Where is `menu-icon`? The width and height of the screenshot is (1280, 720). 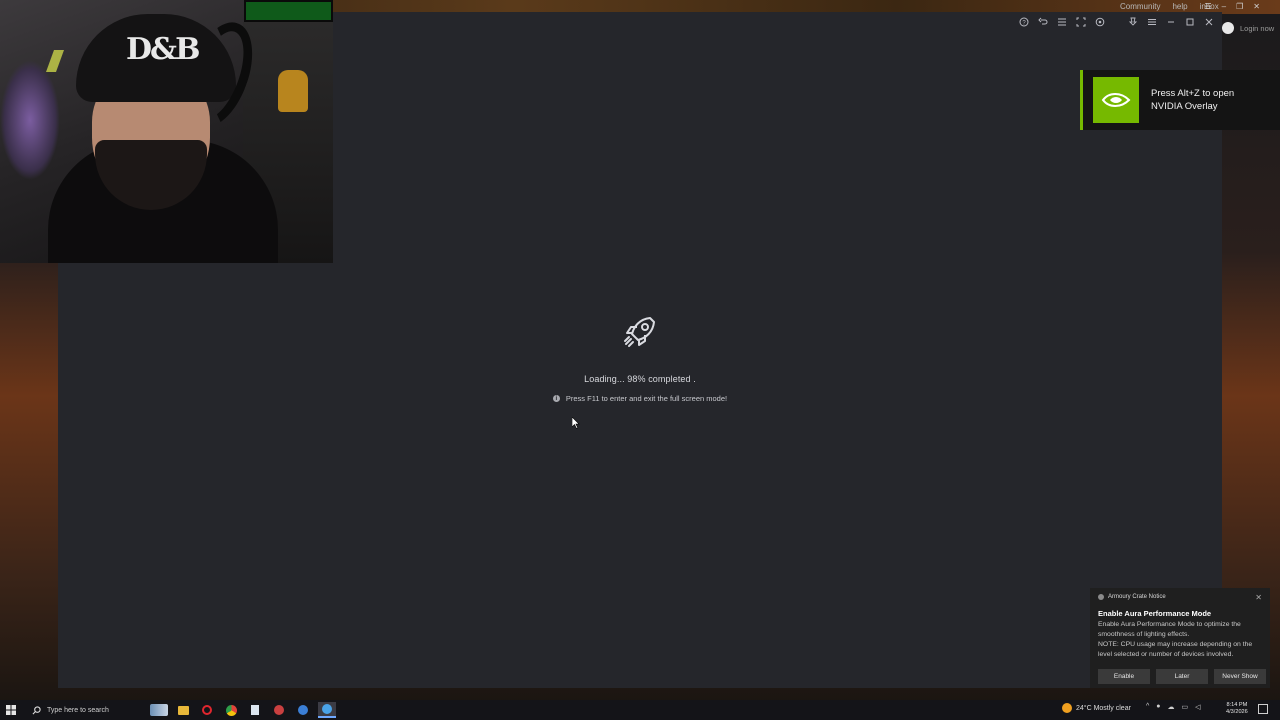
menu-icon is located at coordinates (1151, 21).